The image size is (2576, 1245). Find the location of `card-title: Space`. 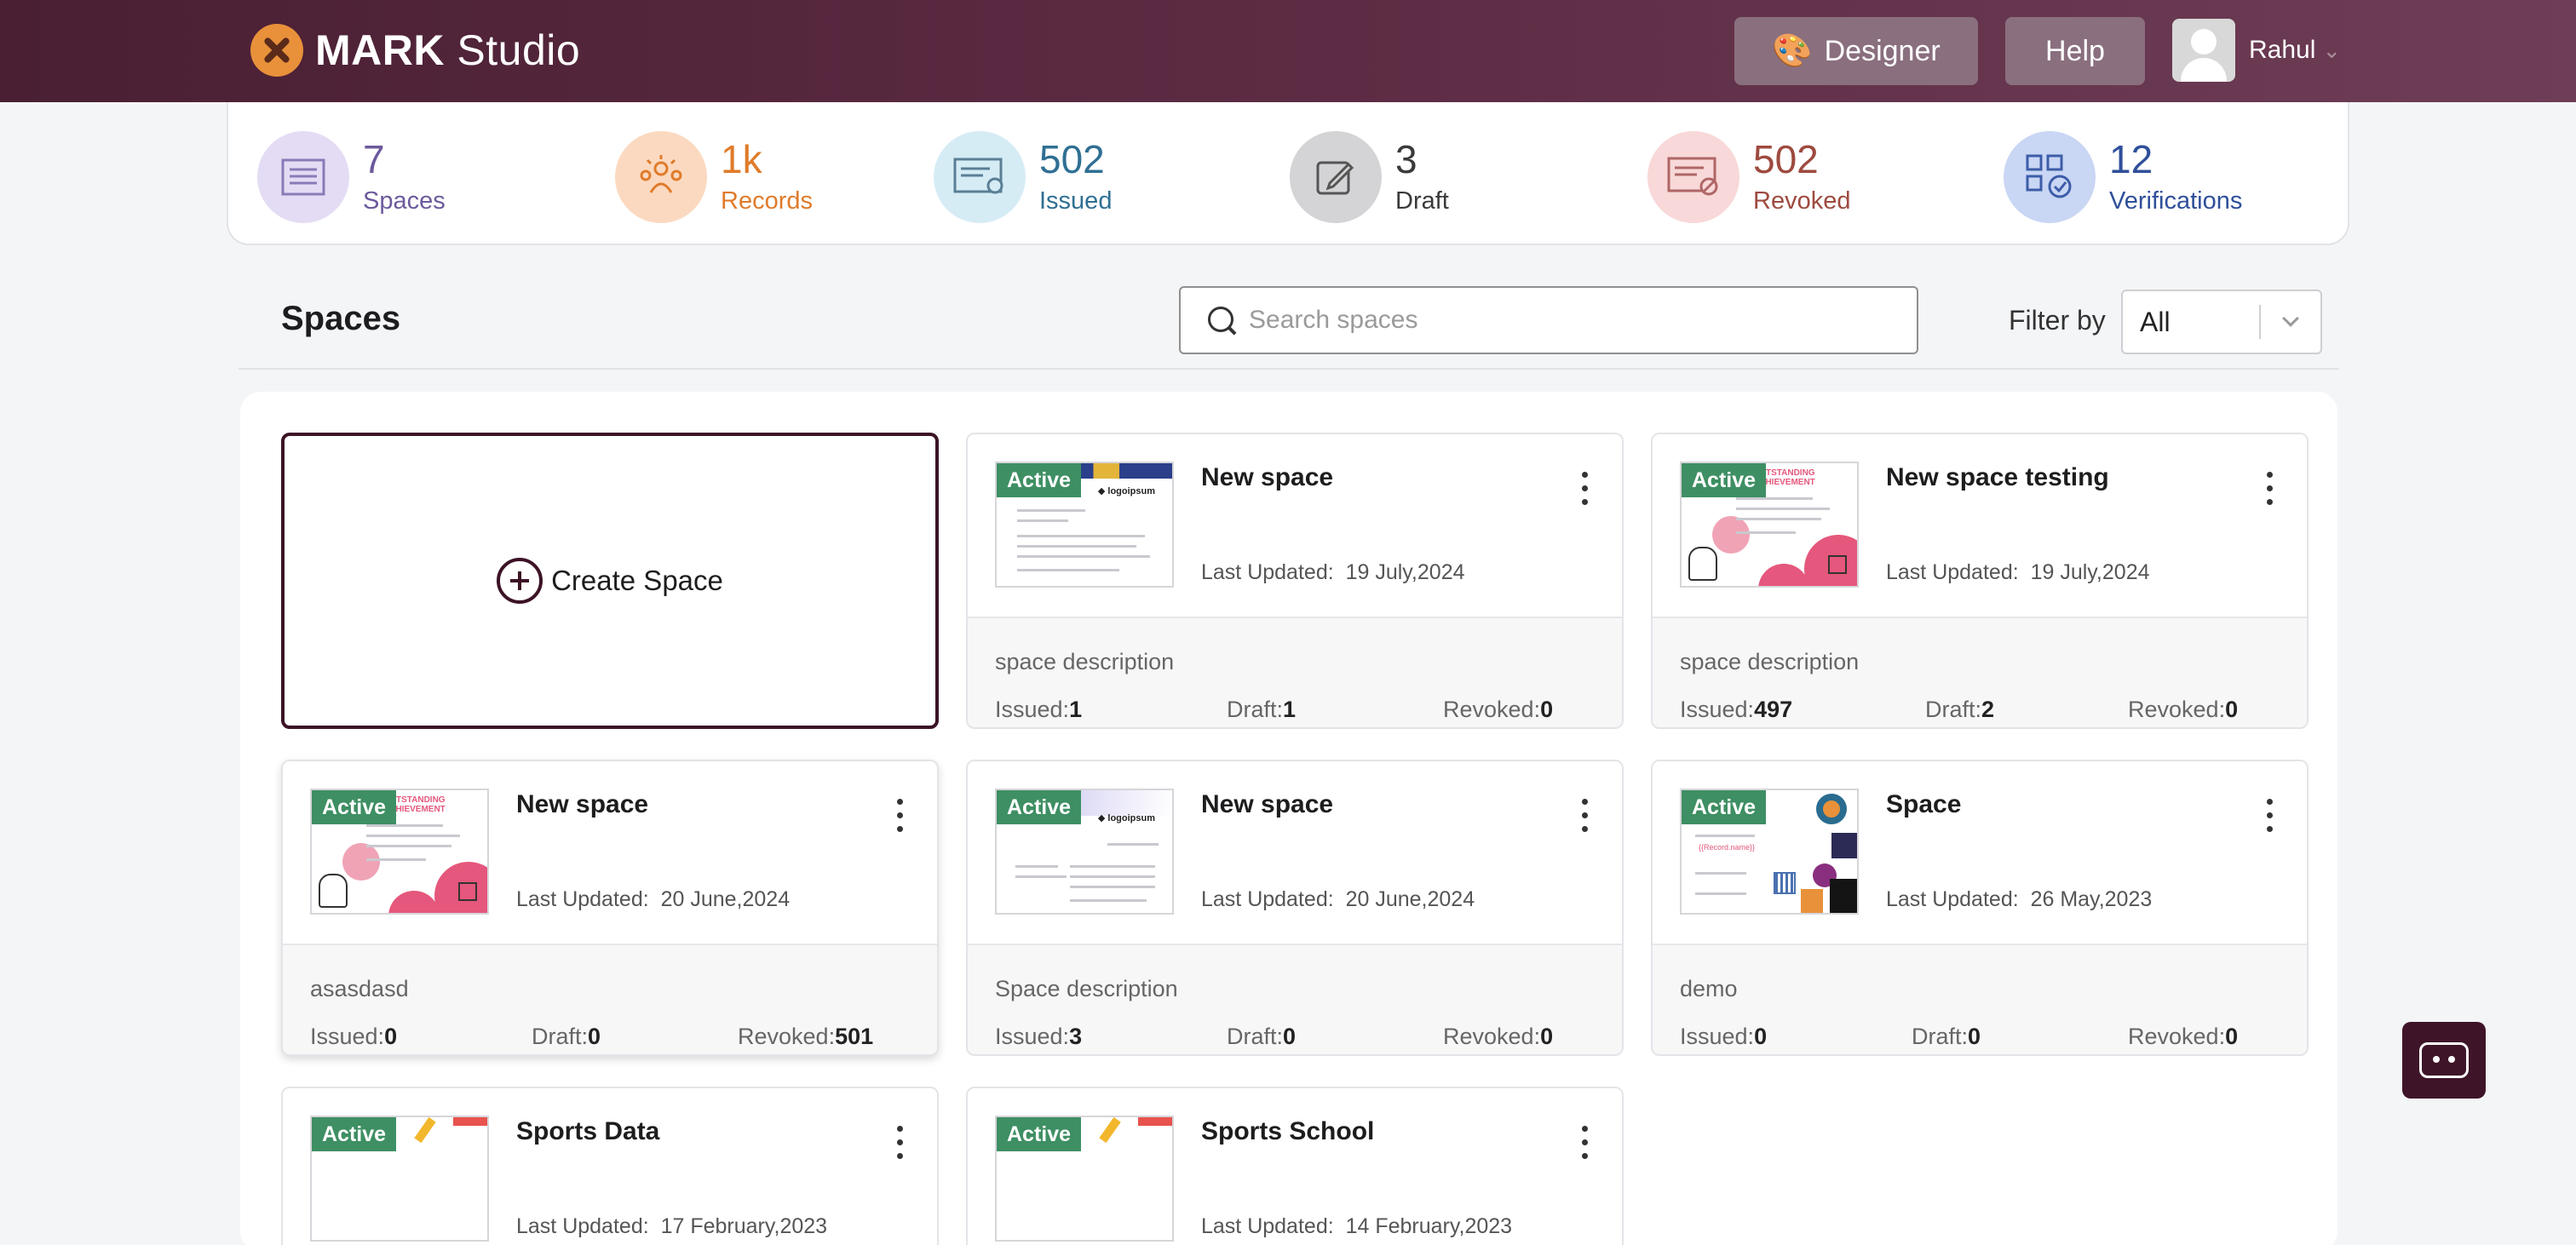

card-title: Space is located at coordinates (1924, 804).